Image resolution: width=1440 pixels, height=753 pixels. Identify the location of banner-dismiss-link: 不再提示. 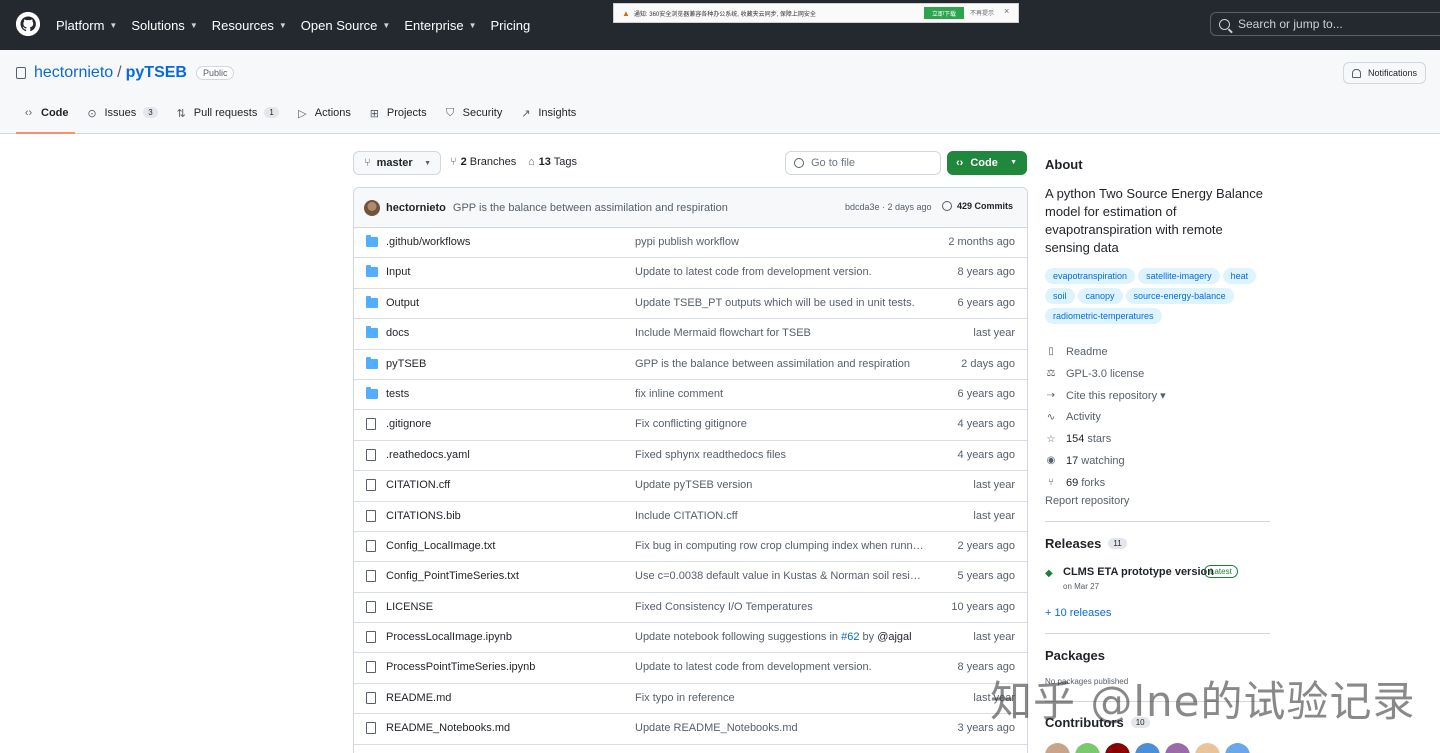
(982, 12).